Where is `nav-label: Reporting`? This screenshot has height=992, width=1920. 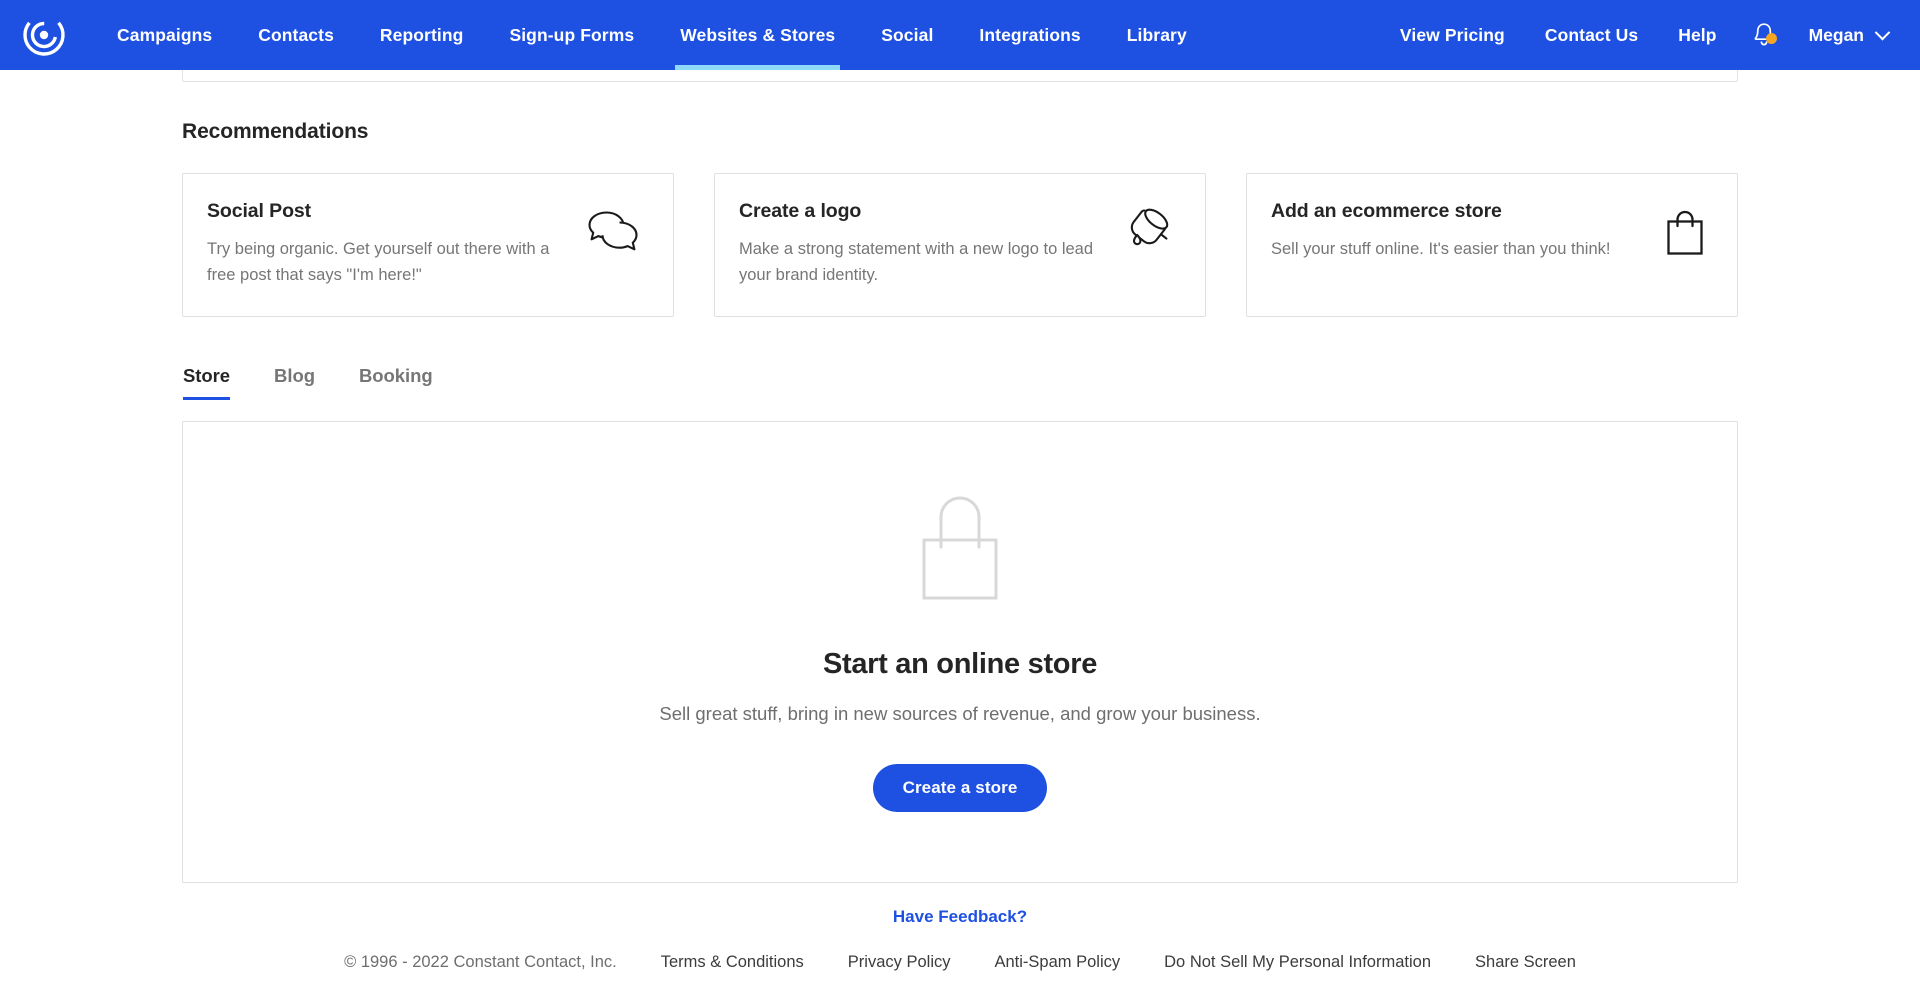
nav-label: Reporting is located at coordinates (421, 34).